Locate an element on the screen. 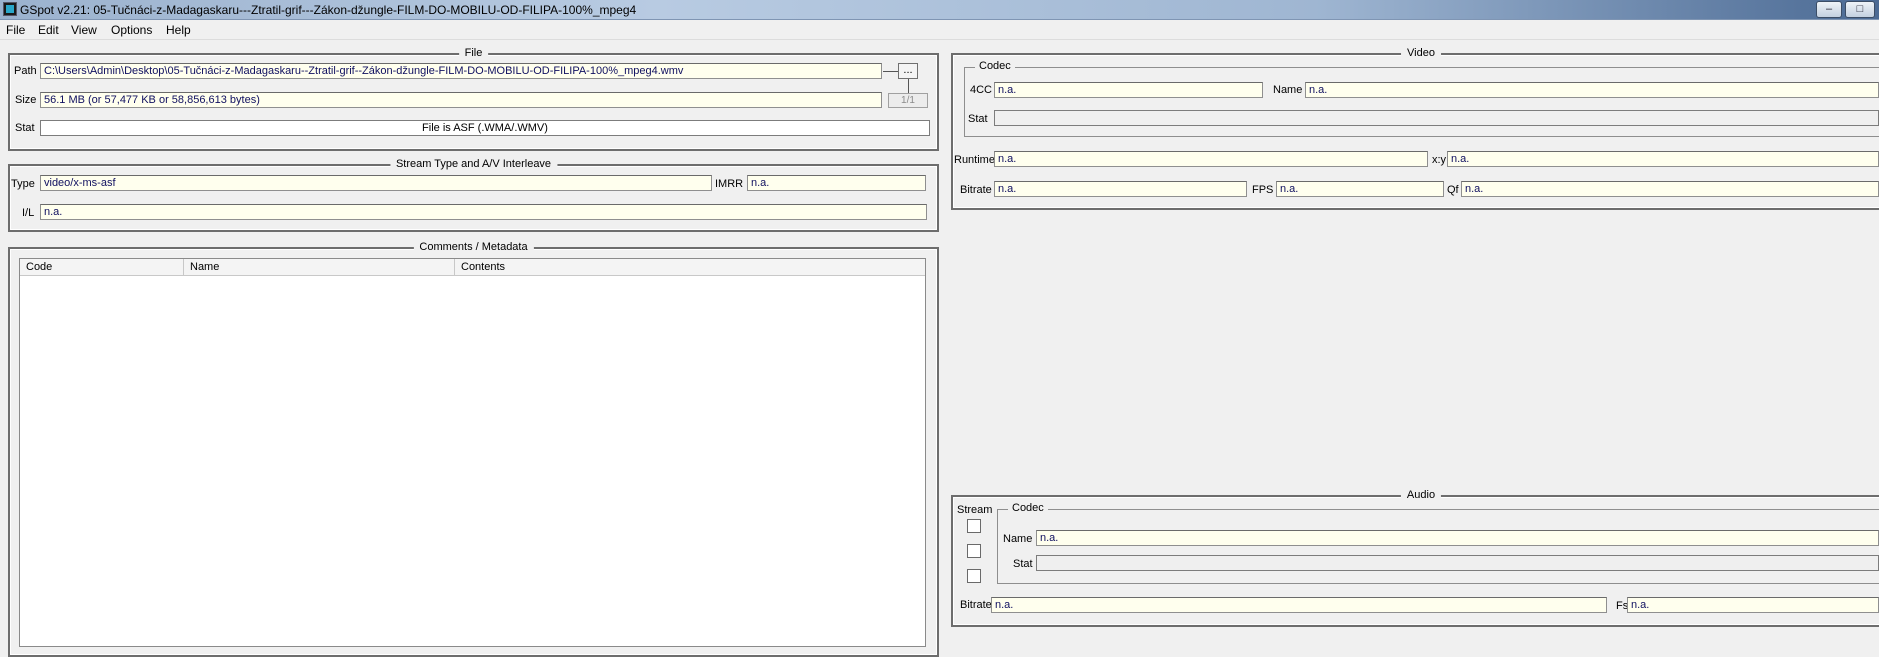 Image resolution: width=1879 pixels, height=657 pixels. video-bitrate-field: n.a. is located at coordinates (1120, 189).